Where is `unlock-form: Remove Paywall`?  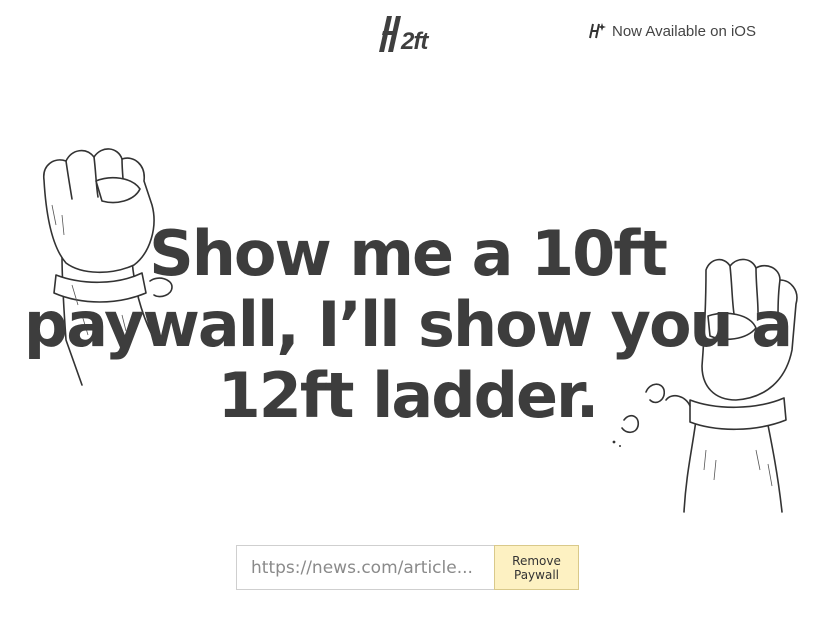
unlock-form: Remove Paywall is located at coordinates (407, 567).